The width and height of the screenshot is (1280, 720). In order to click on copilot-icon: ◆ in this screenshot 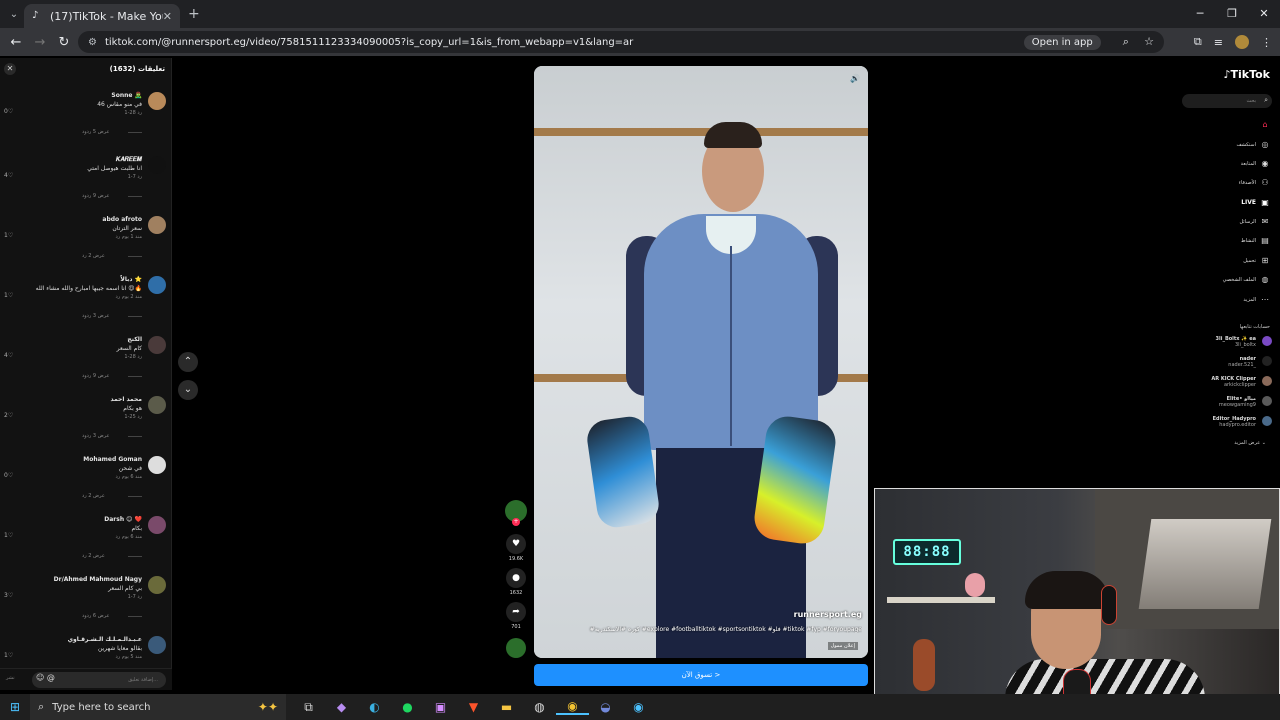, I will do `click(341, 707)`.